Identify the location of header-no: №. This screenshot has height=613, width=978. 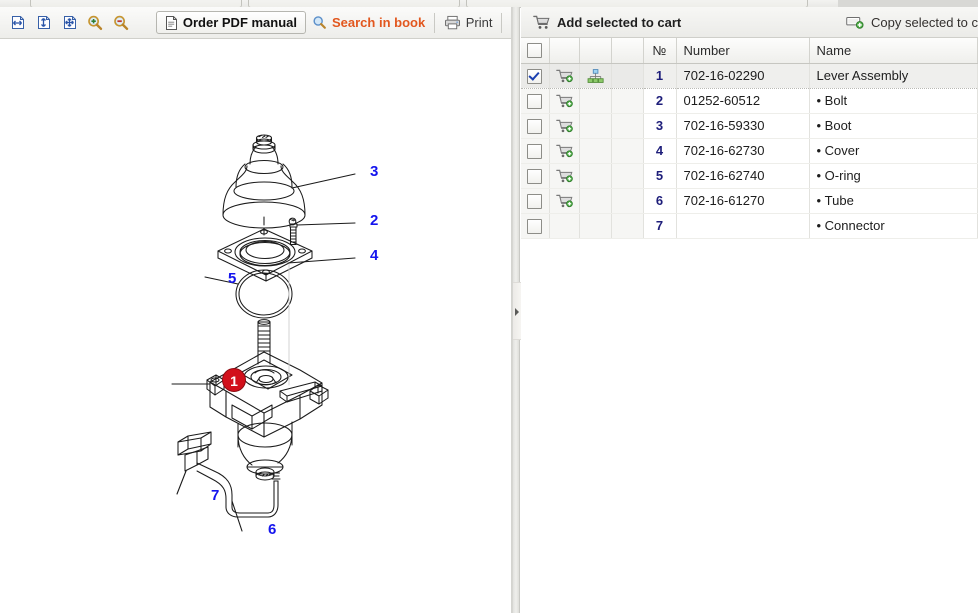
(660, 51).